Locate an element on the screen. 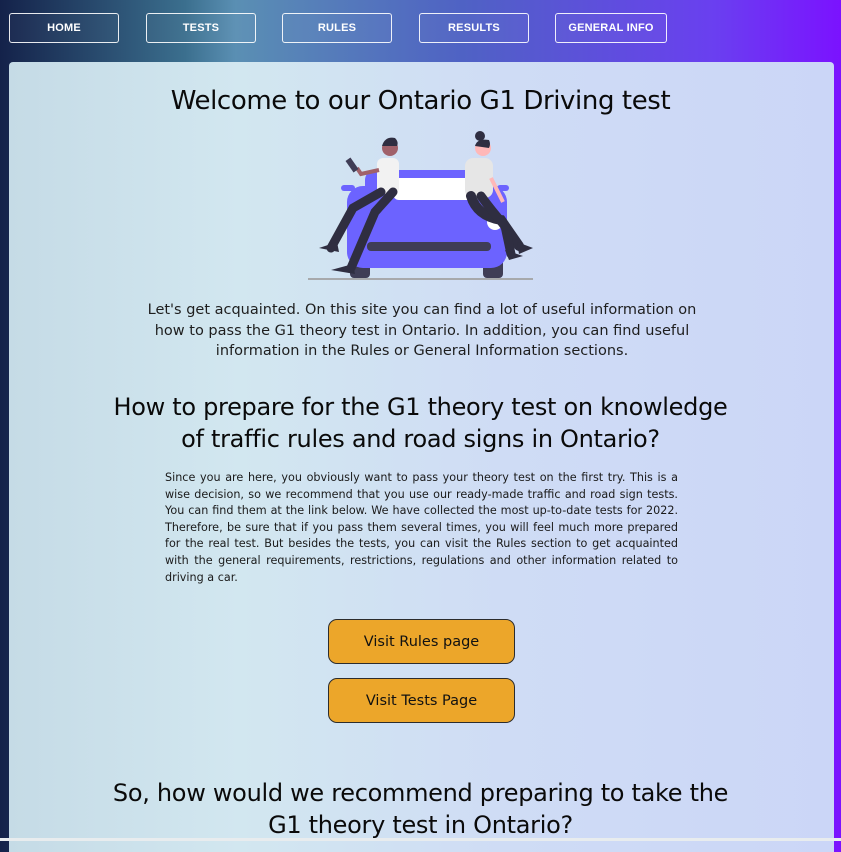 The image size is (841, 852). top-navigation: HOME TESTS RULES RESULTS GENERAL INFO is located at coordinates (420, 31).